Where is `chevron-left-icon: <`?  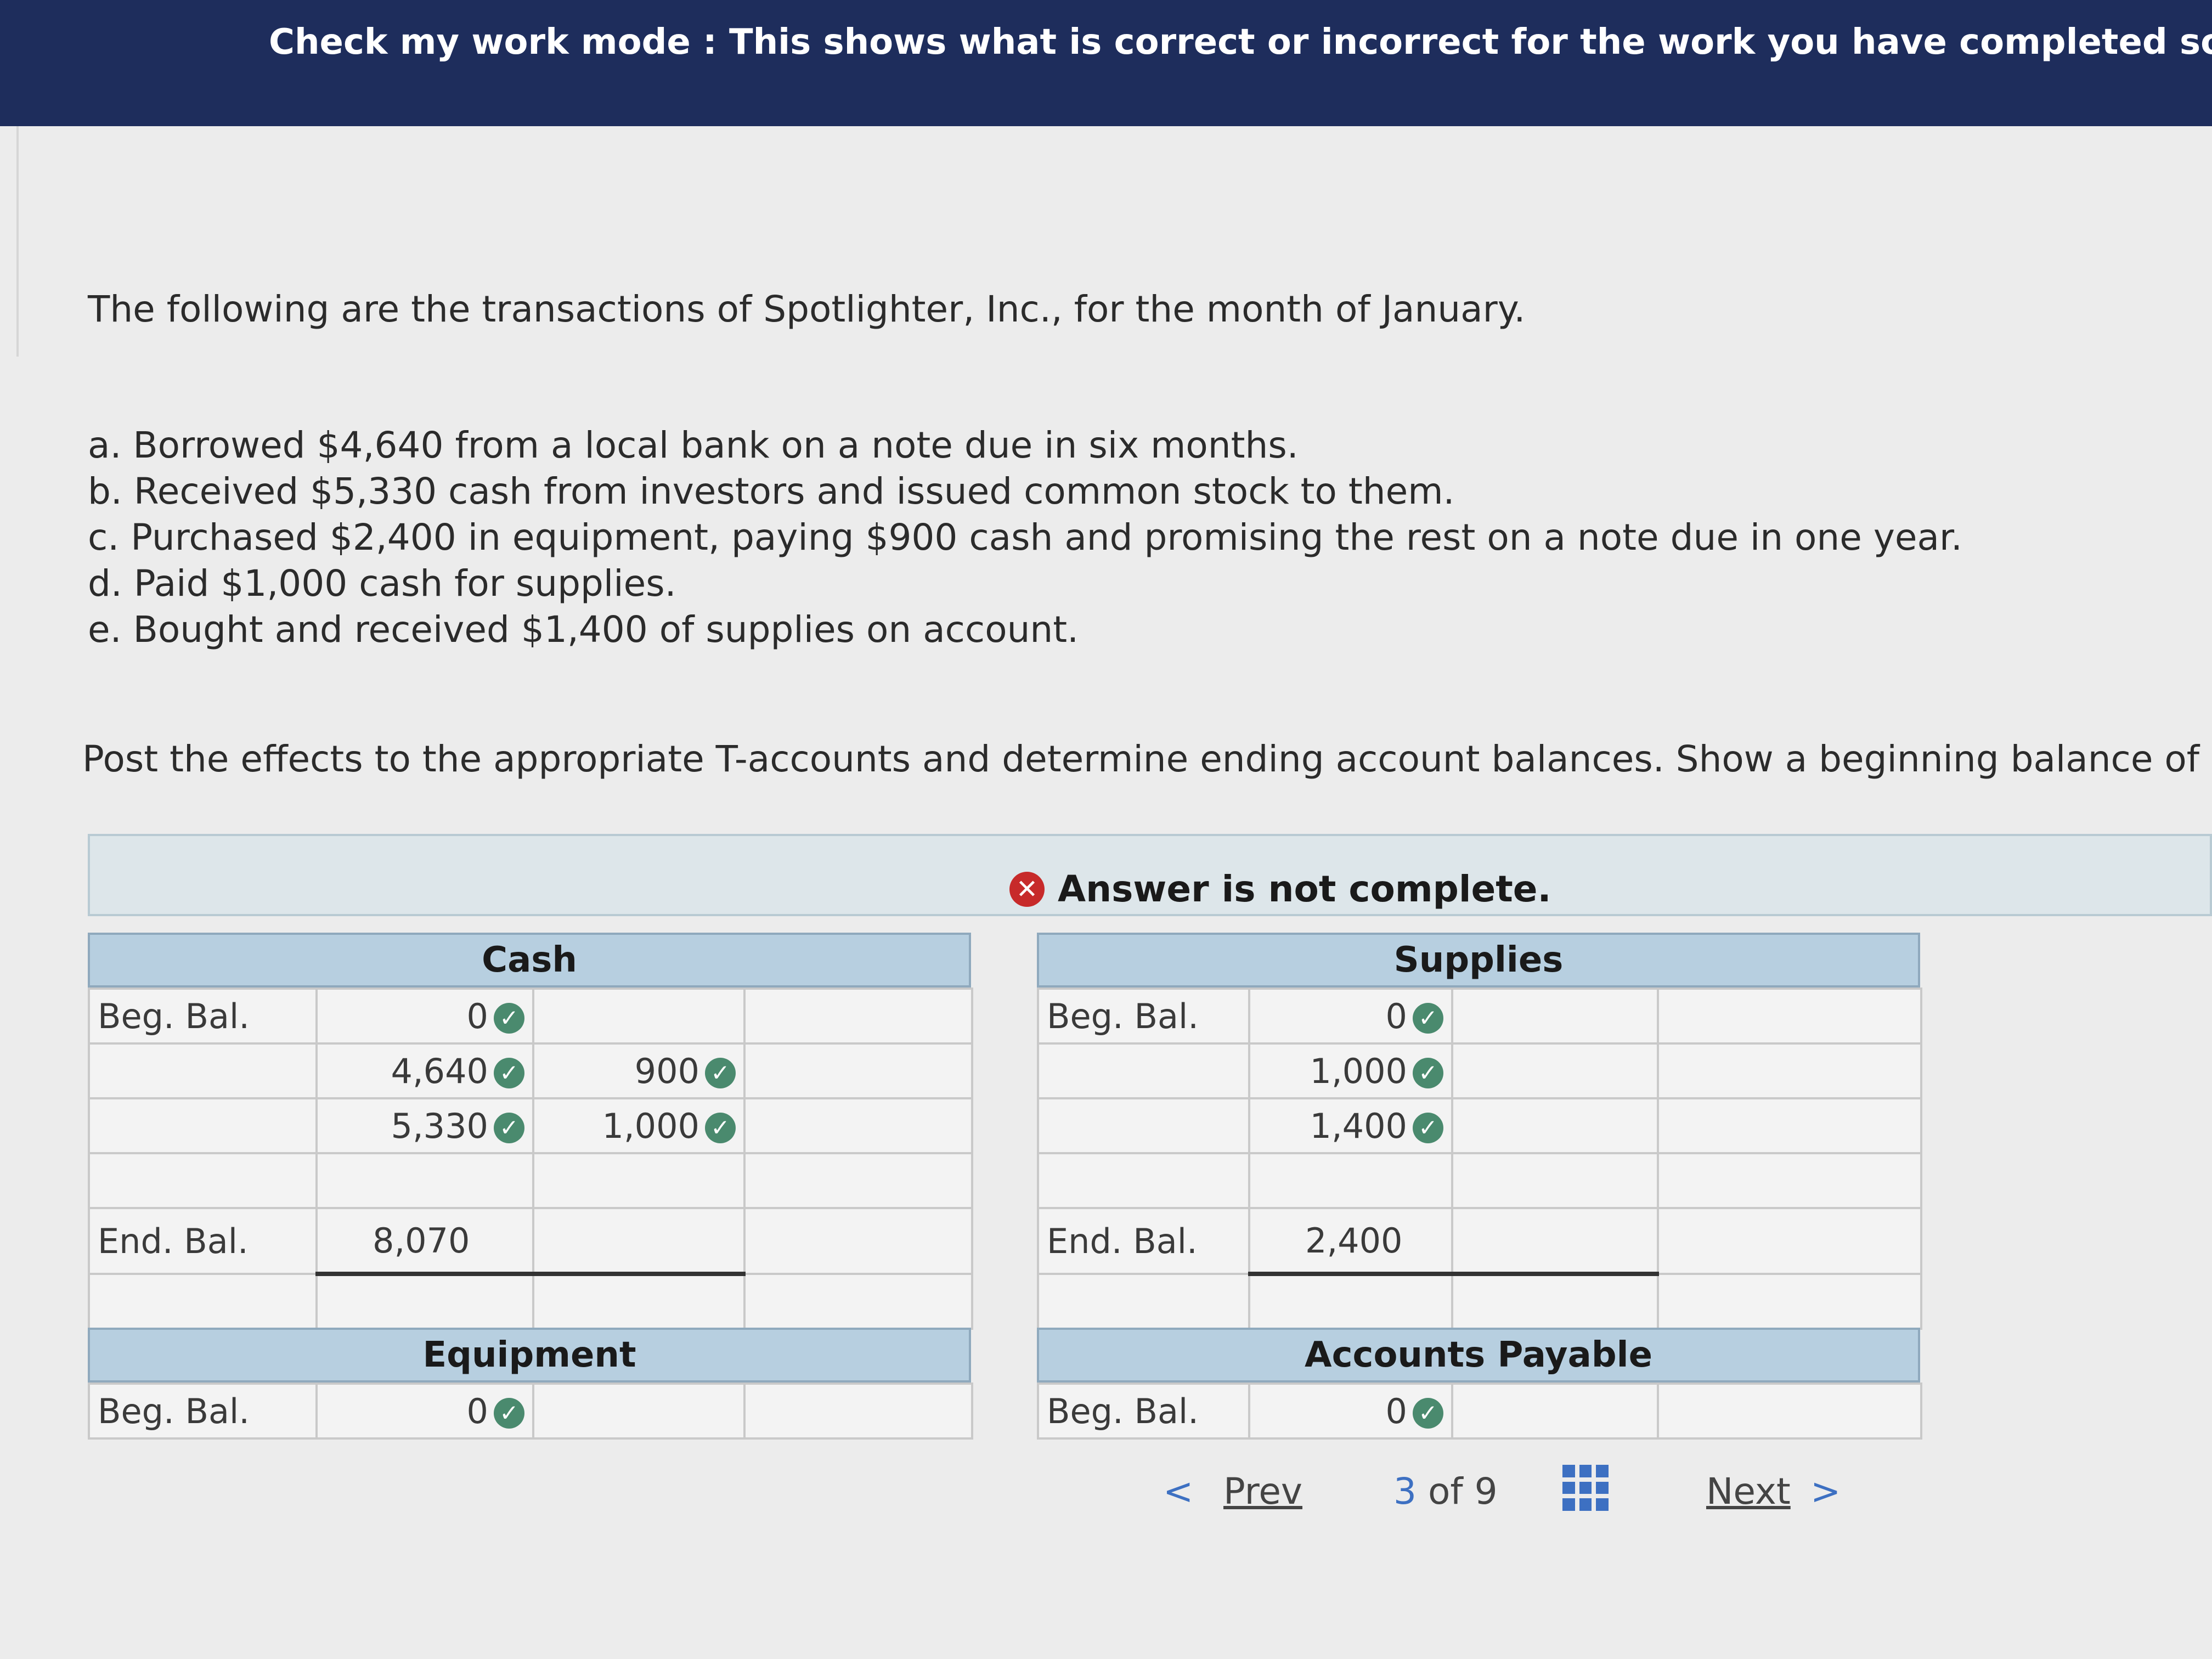 chevron-left-icon: < is located at coordinates (1178, 1492).